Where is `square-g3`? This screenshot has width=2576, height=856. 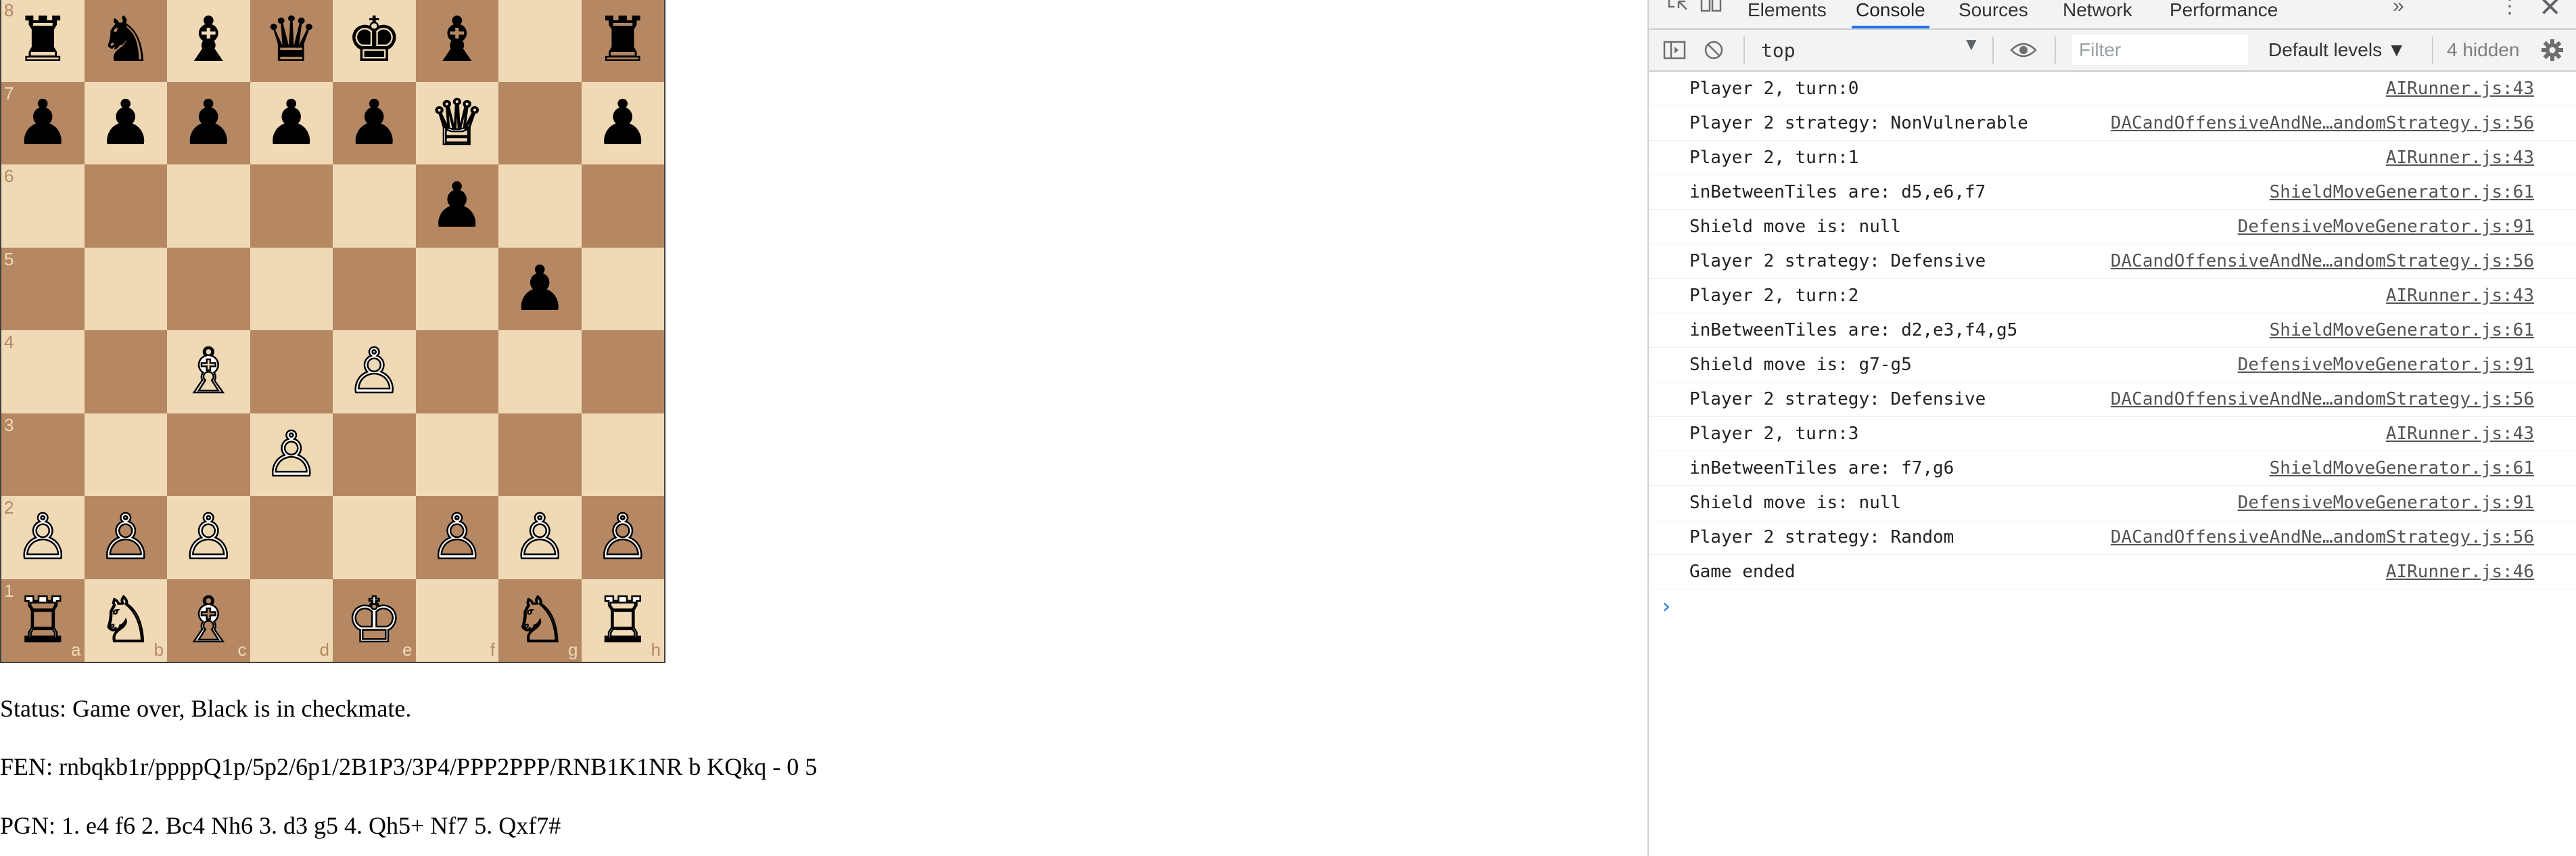 square-g3 is located at coordinates (540, 454).